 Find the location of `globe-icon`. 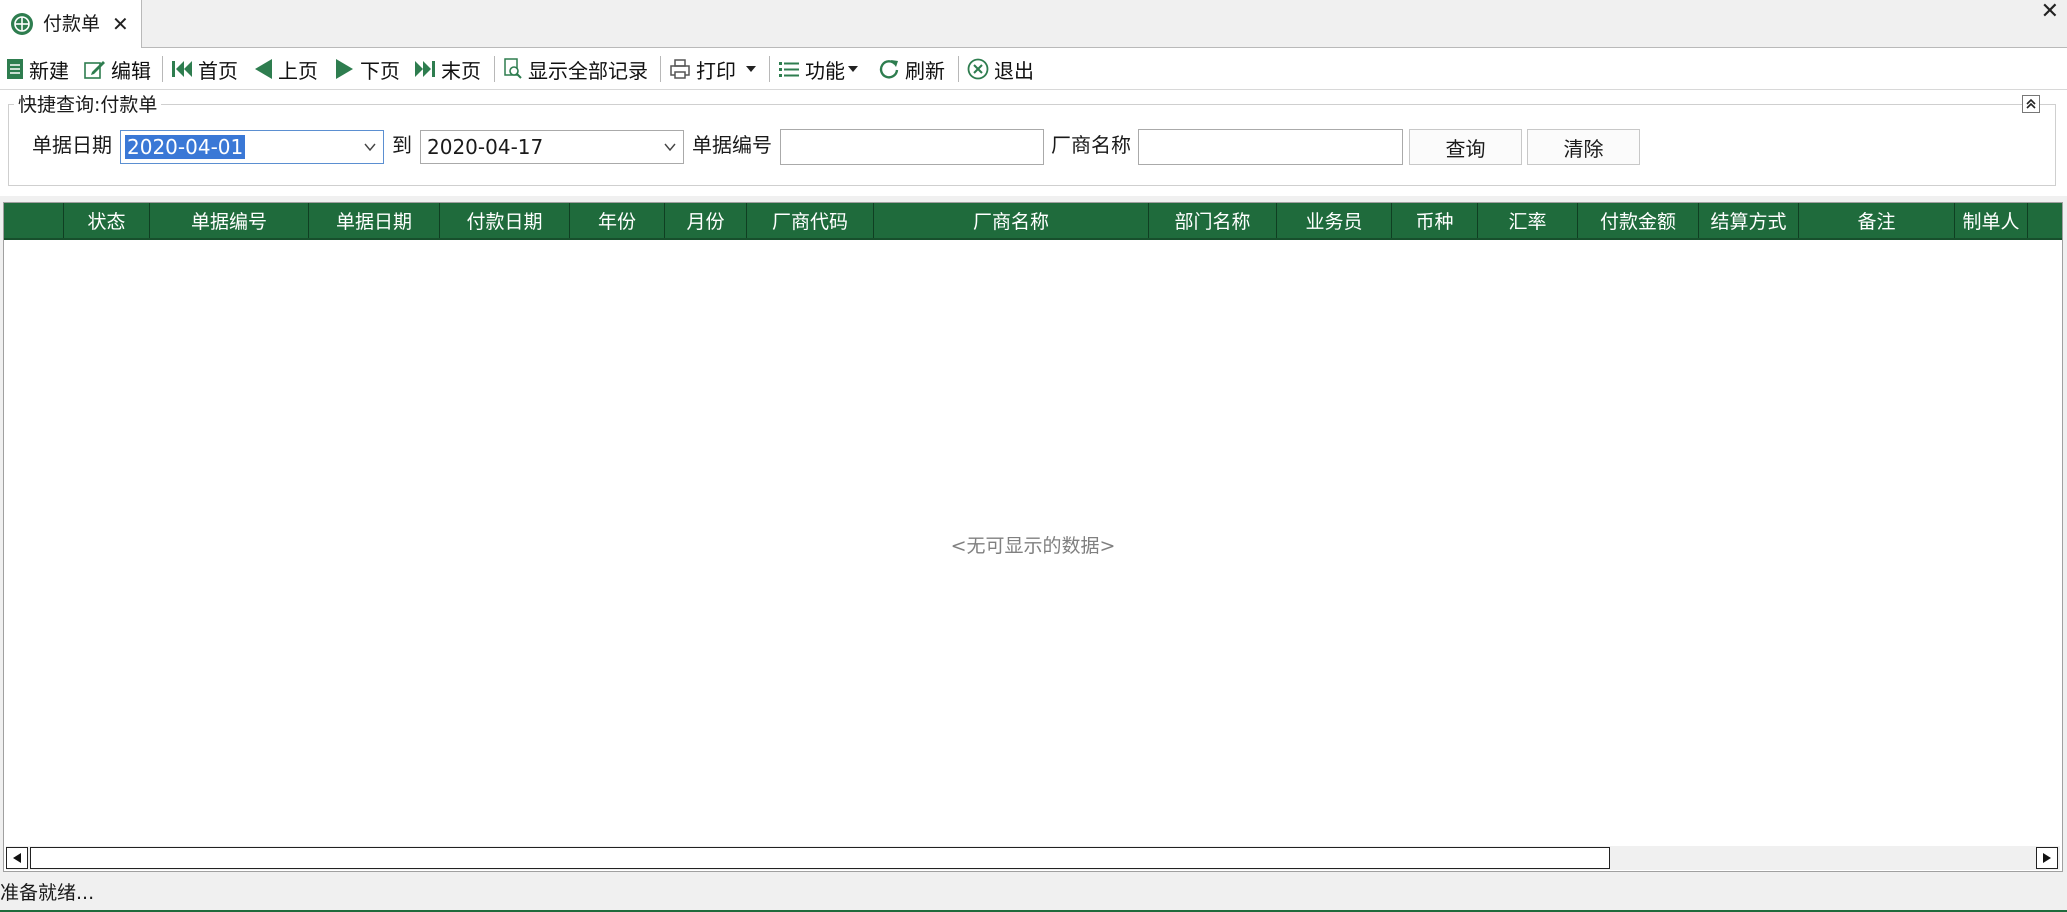

globe-icon is located at coordinates (22, 24).